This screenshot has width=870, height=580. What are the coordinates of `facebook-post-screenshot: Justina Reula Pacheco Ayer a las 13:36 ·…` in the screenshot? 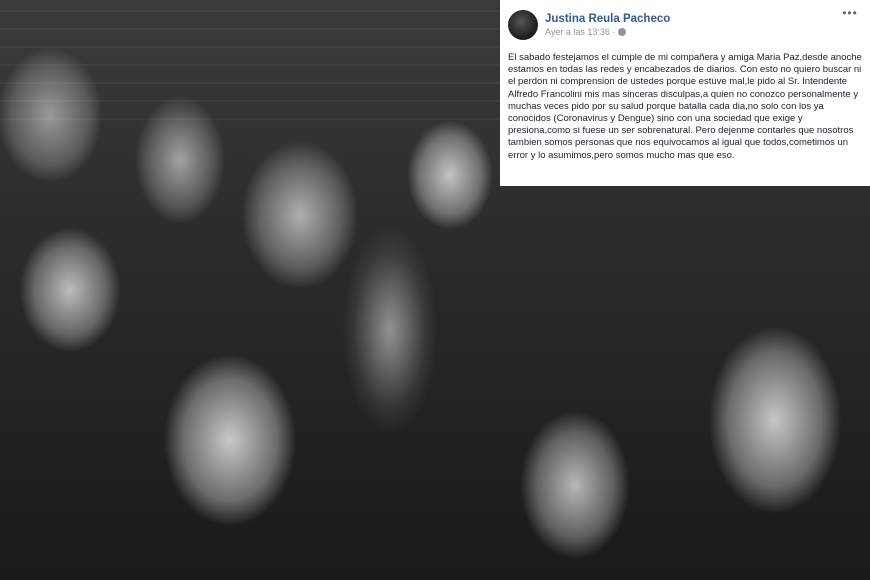 It's located at (685, 93).